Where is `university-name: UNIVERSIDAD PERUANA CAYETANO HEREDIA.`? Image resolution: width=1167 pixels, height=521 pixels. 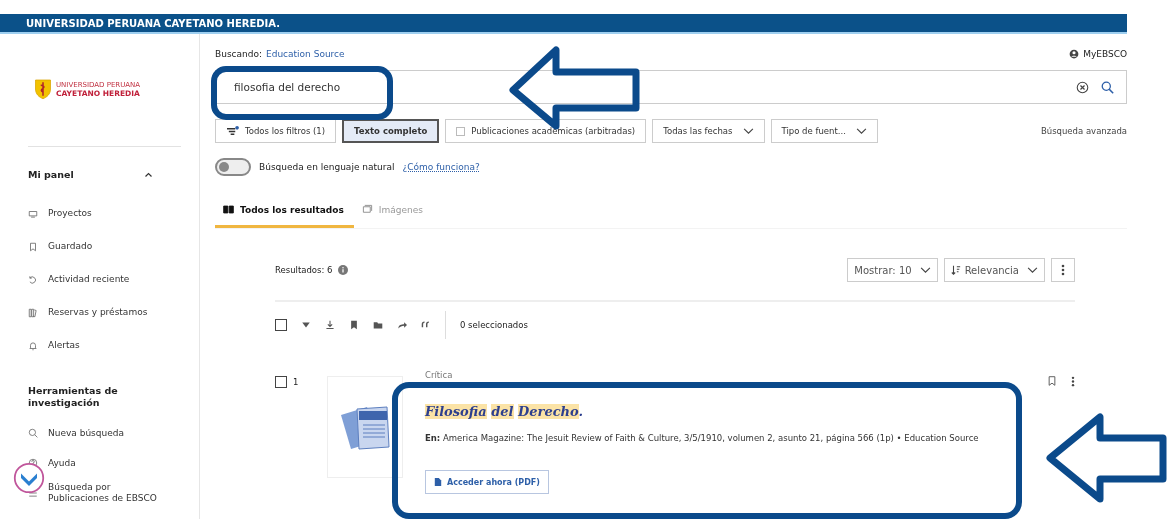
university-name: UNIVERSIDAD PERUANA CAYETANO HEREDIA. is located at coordinates (153, 23).